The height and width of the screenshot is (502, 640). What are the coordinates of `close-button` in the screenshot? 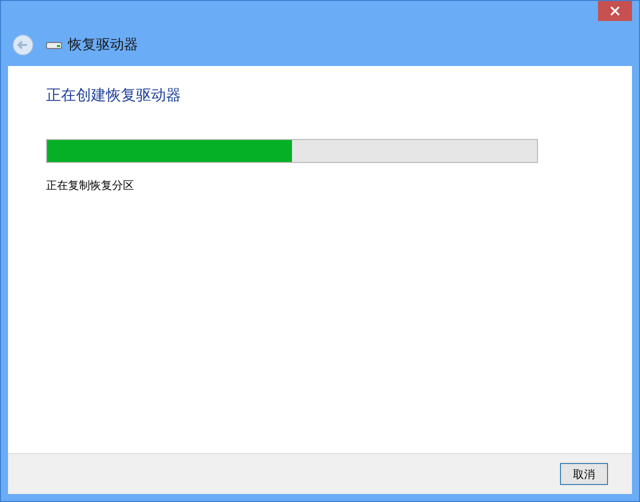 It's located at (615, 11).